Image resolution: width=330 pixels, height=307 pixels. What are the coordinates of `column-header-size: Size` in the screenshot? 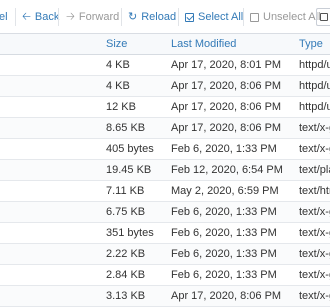 It's located at (135, 44).